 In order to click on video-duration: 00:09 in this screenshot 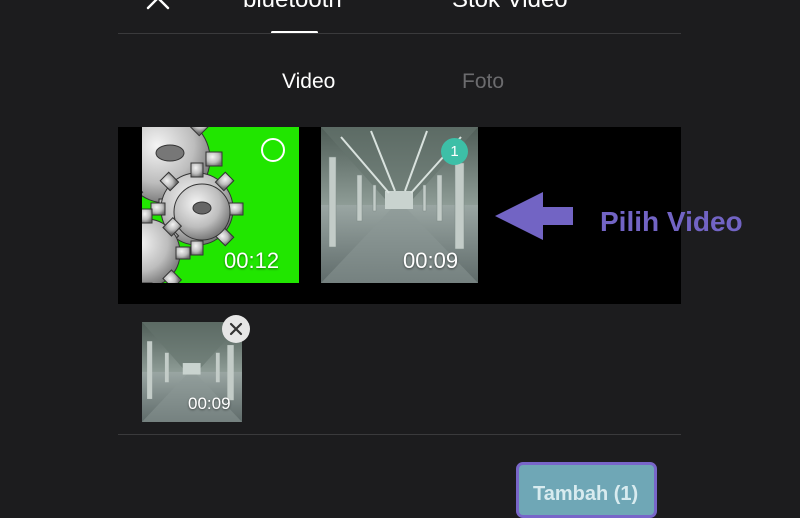, I will do `click(431, 260)`.